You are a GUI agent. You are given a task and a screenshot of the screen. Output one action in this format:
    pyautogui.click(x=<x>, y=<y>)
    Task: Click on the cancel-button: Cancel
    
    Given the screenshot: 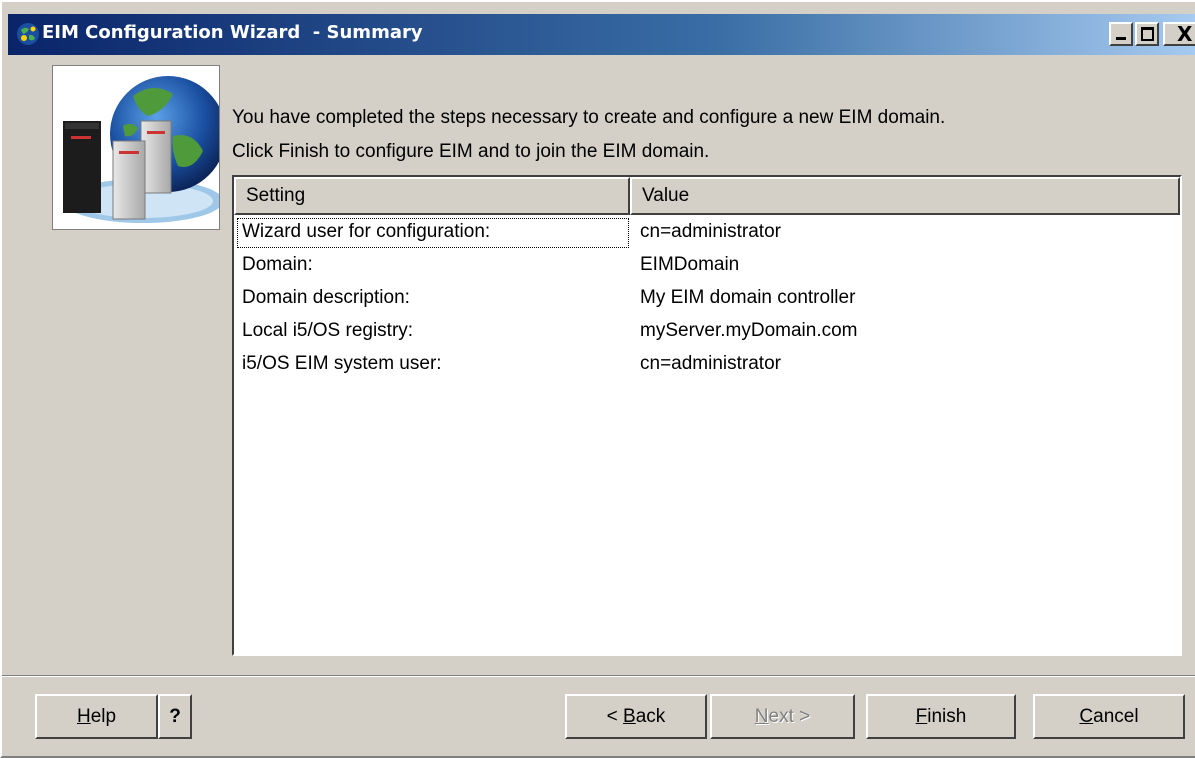 What is the action you would take?
    pyautogui.click(x=1109, y=716)
    